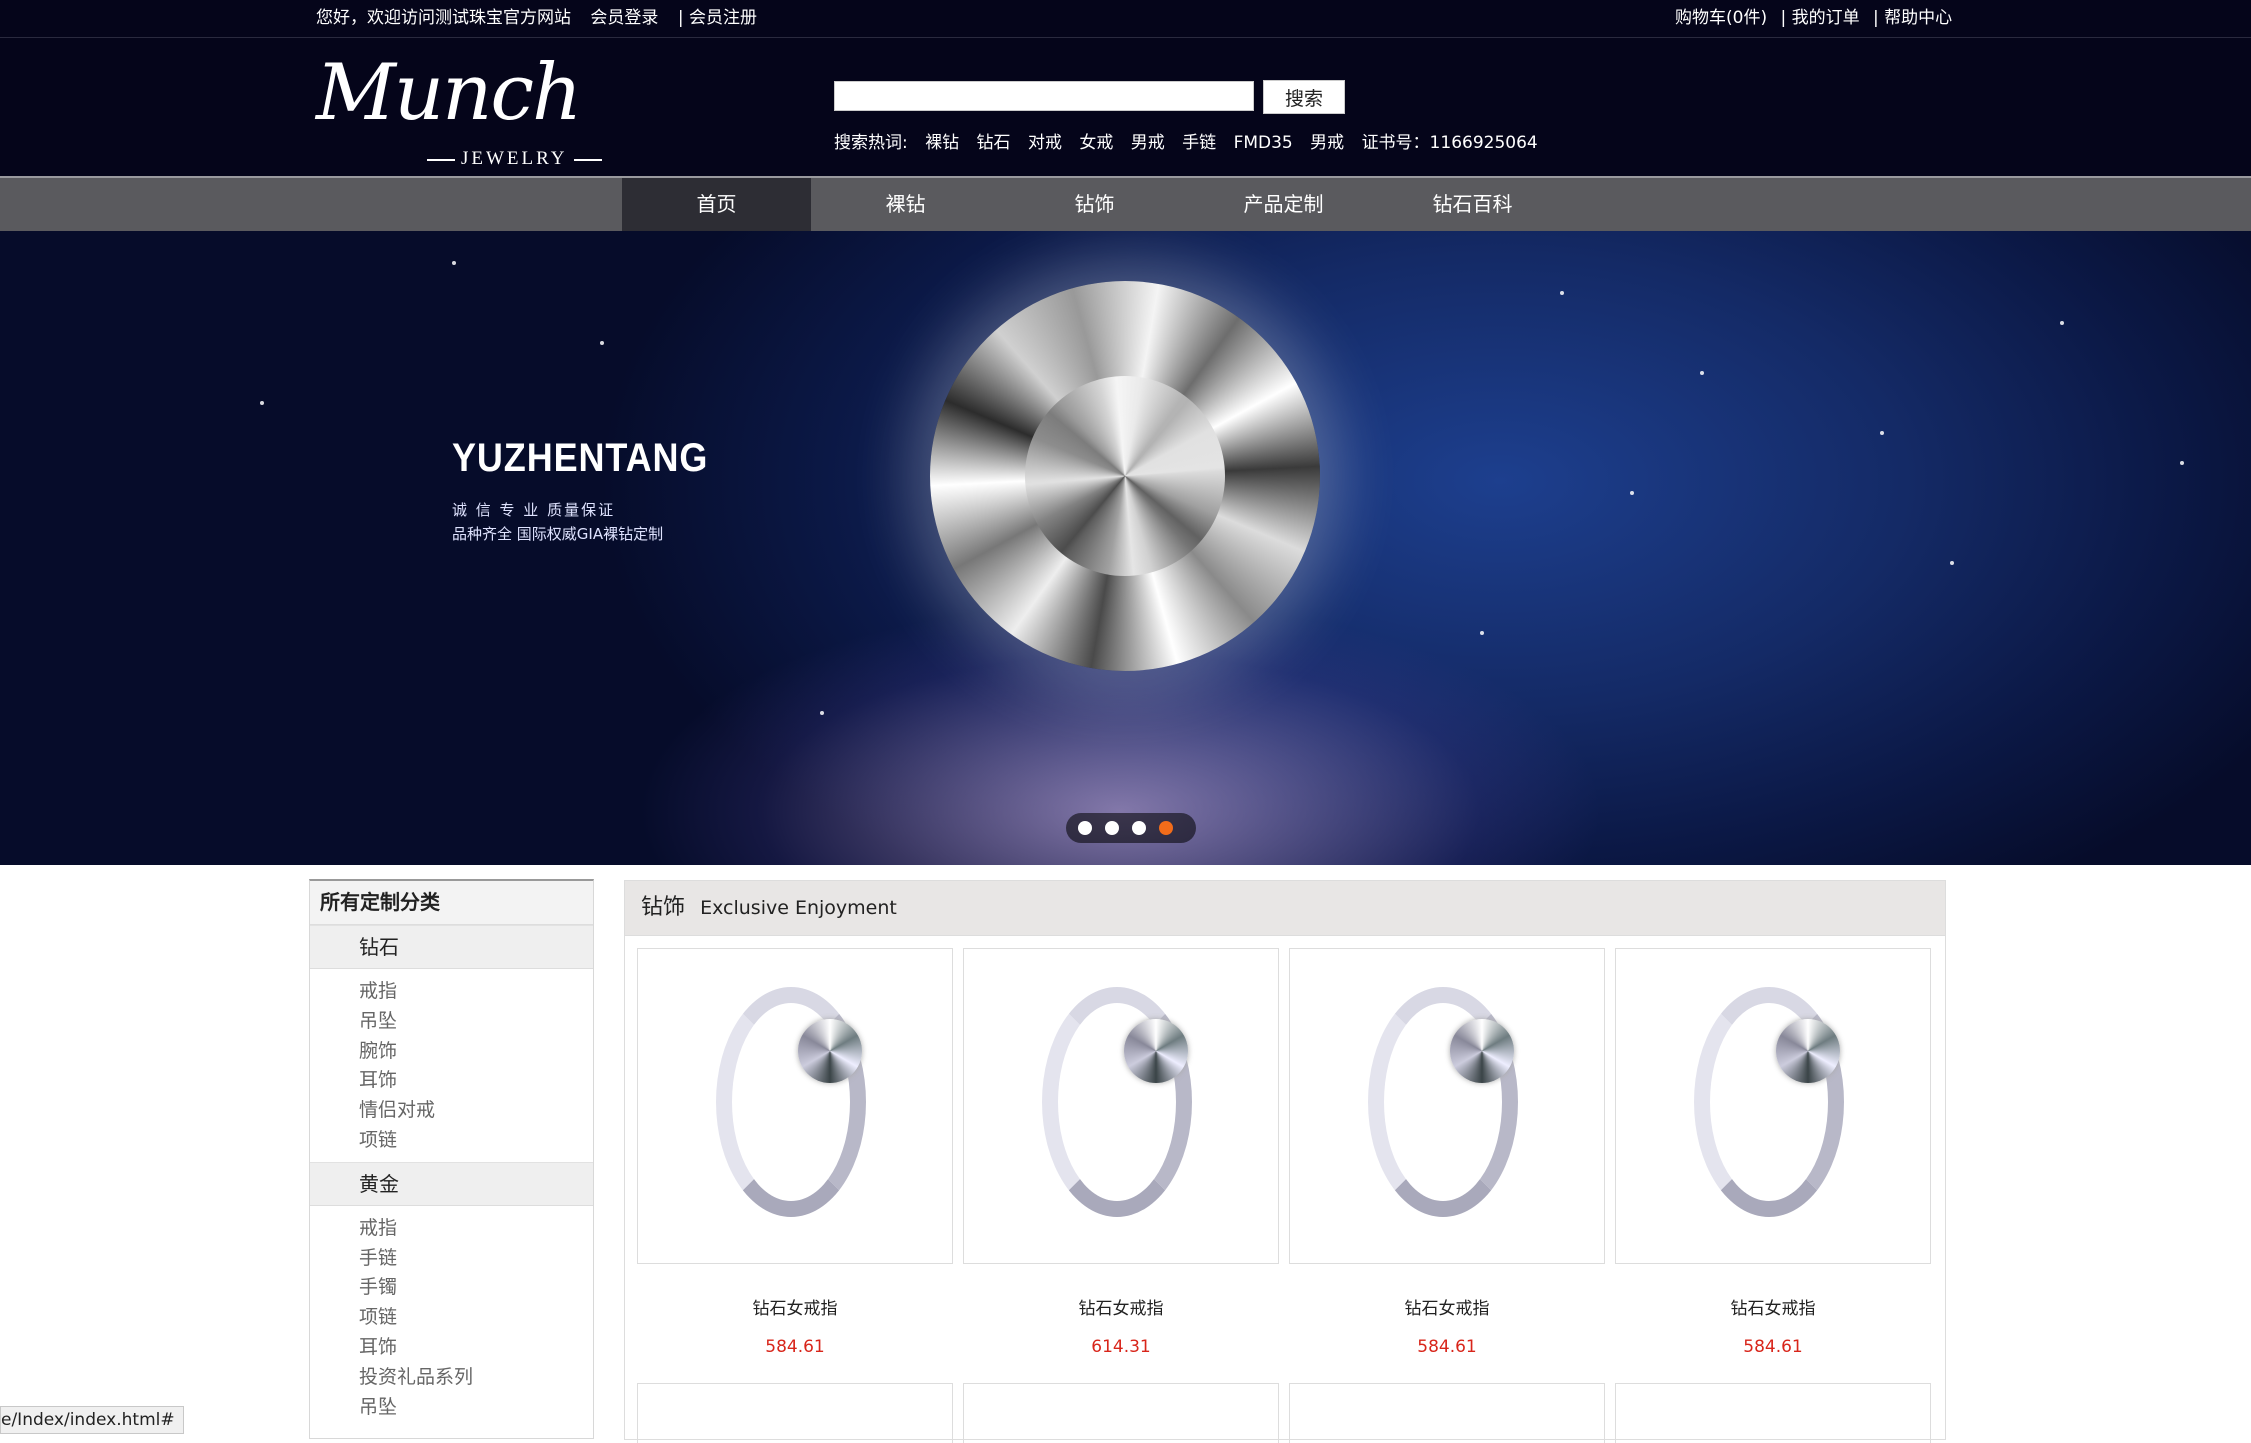  I want to click on sidebar-title: 所有定制分类, so click(451, 903).